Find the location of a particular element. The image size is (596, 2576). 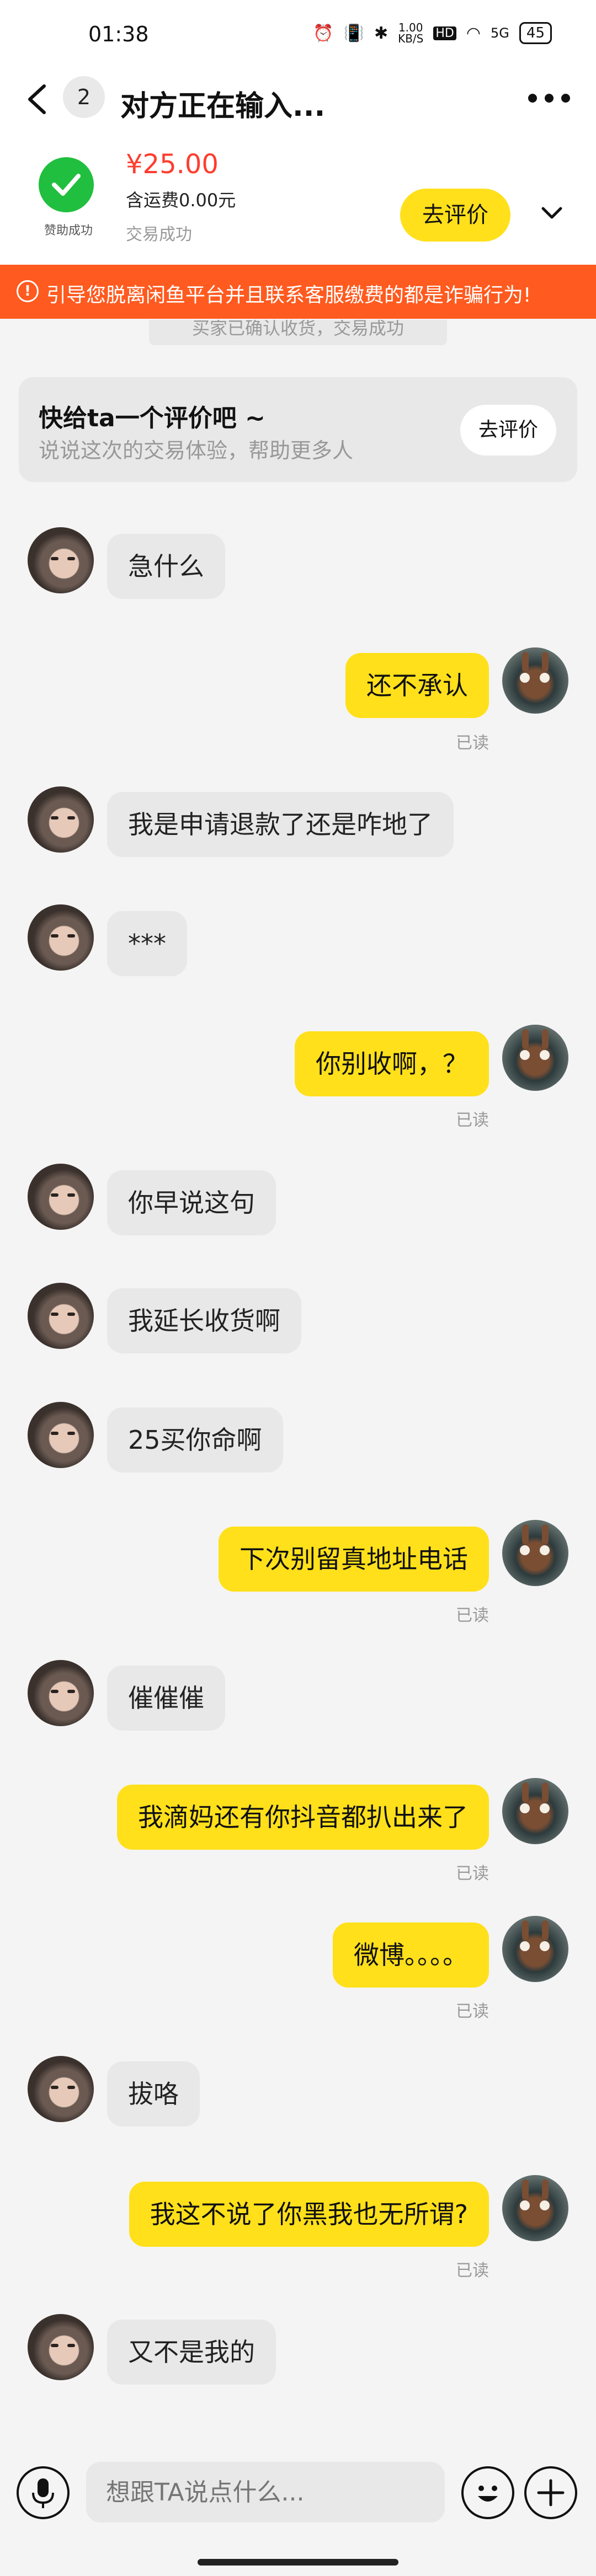

order-price: ¥25.00 is located at coordinates (172, 164).